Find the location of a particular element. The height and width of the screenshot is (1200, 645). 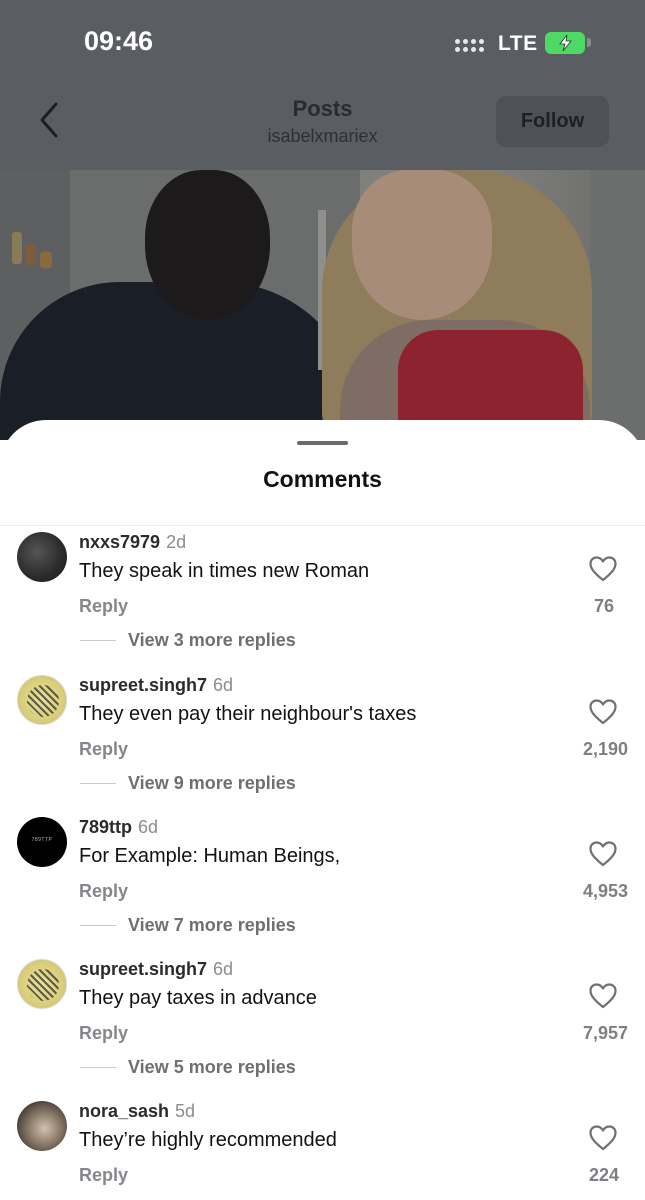

comment-text: They speak in times new Roman is located at coordinates (224, 571).